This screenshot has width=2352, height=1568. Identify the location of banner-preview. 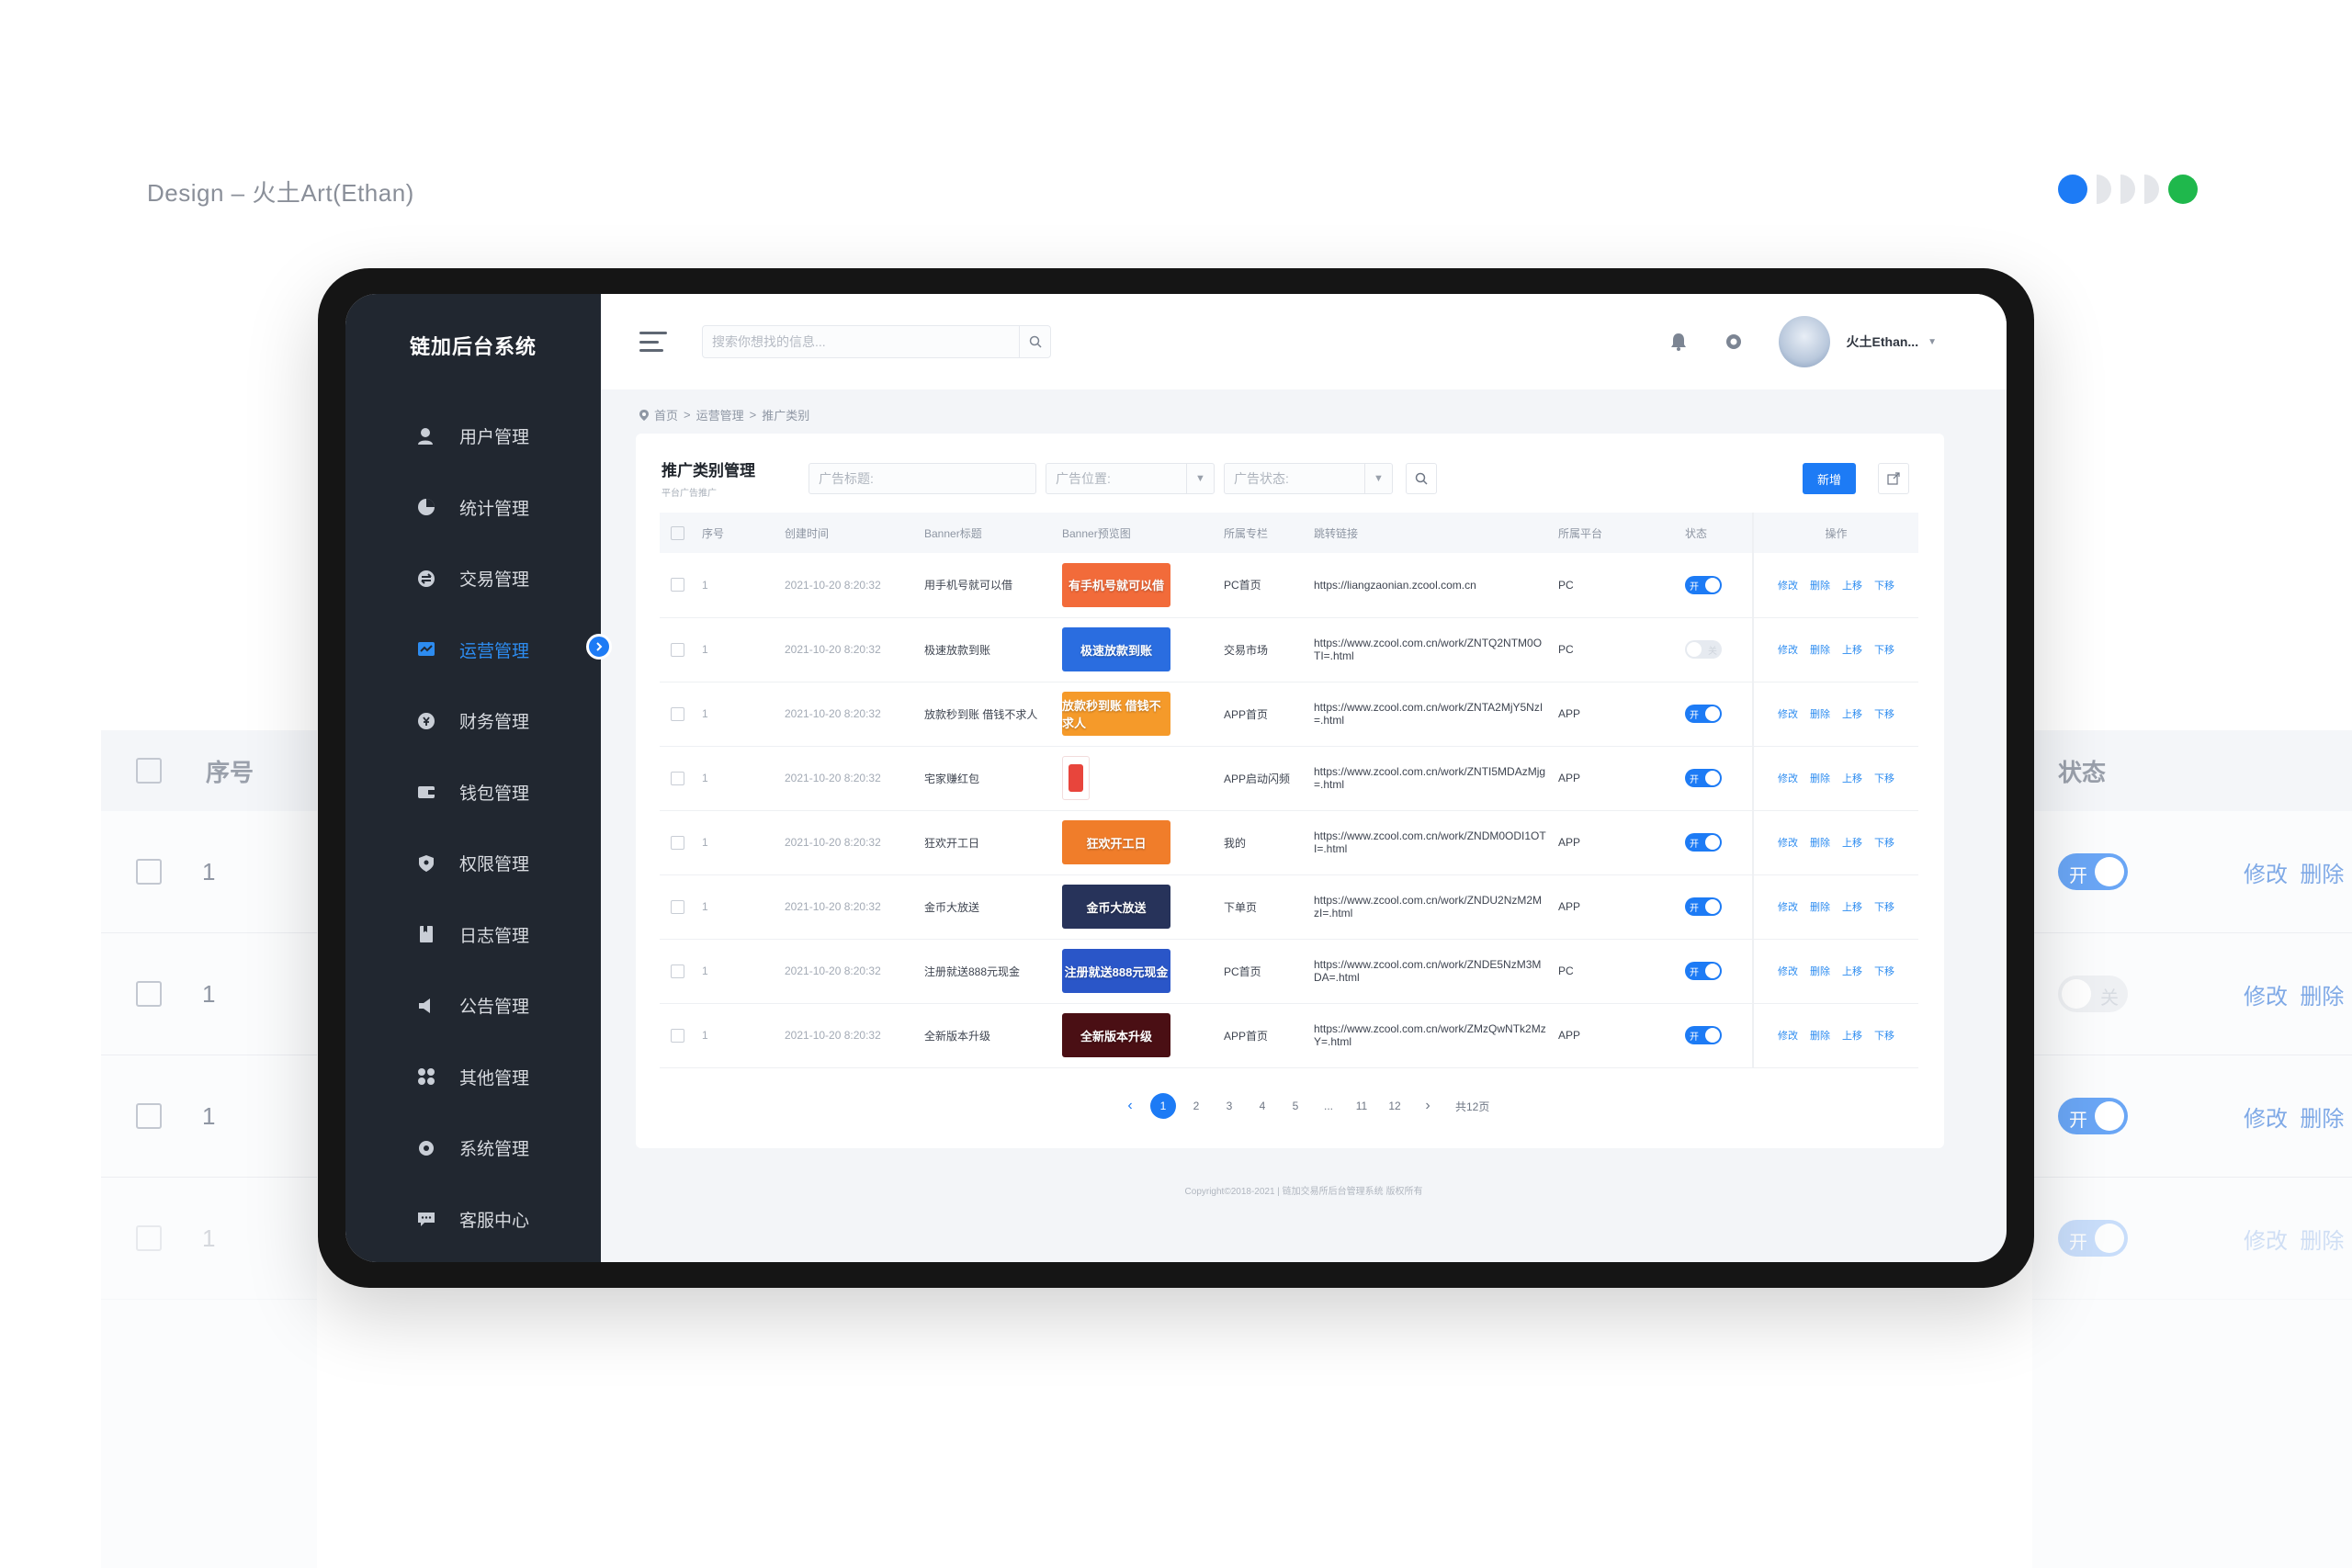
(1076, 778).